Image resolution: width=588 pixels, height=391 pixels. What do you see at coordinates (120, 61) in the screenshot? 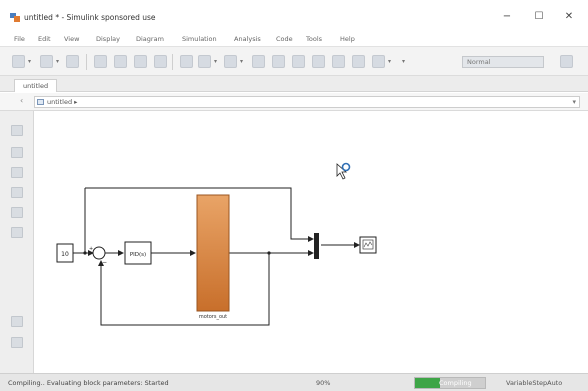
I see `redo-icon` at bounding box center [120, 61].